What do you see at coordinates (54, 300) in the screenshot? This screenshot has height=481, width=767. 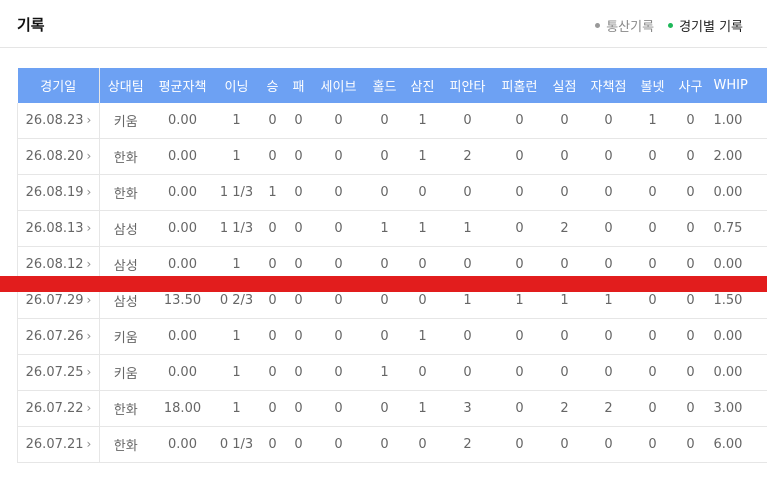 I see `game-date: 26.07.29` at bounding box center [54, 300].